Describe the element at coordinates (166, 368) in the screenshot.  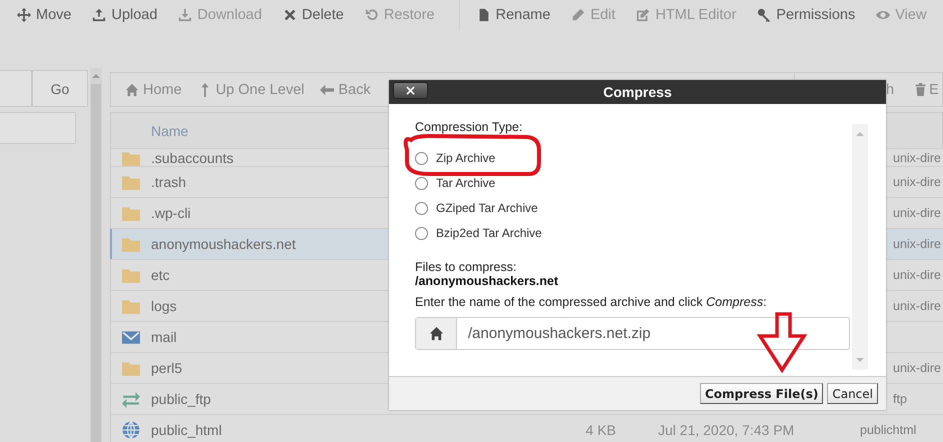
I see `file-name: perl5` at that location.